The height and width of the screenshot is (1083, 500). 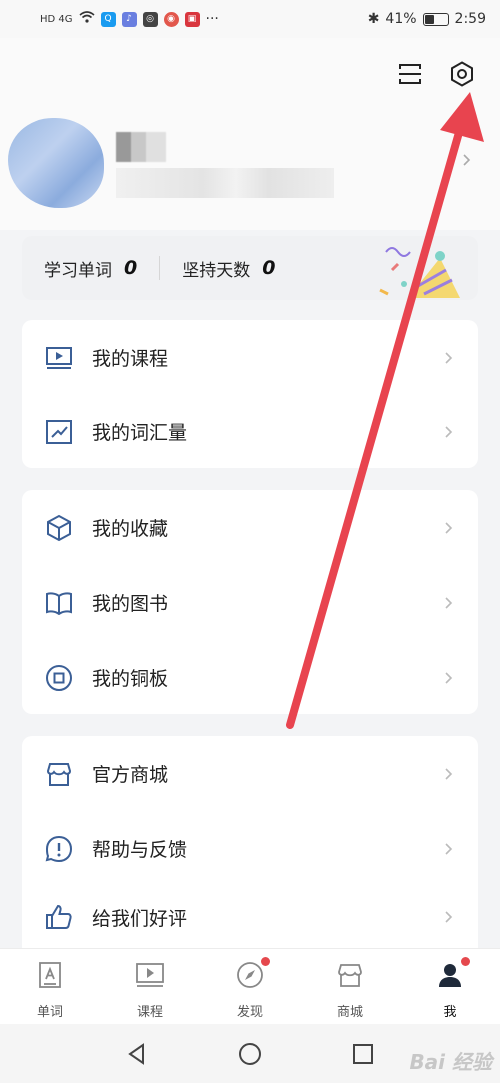 I want to click on menu-item-my-favorites: 我的收藏, so click(x=250, y=527).